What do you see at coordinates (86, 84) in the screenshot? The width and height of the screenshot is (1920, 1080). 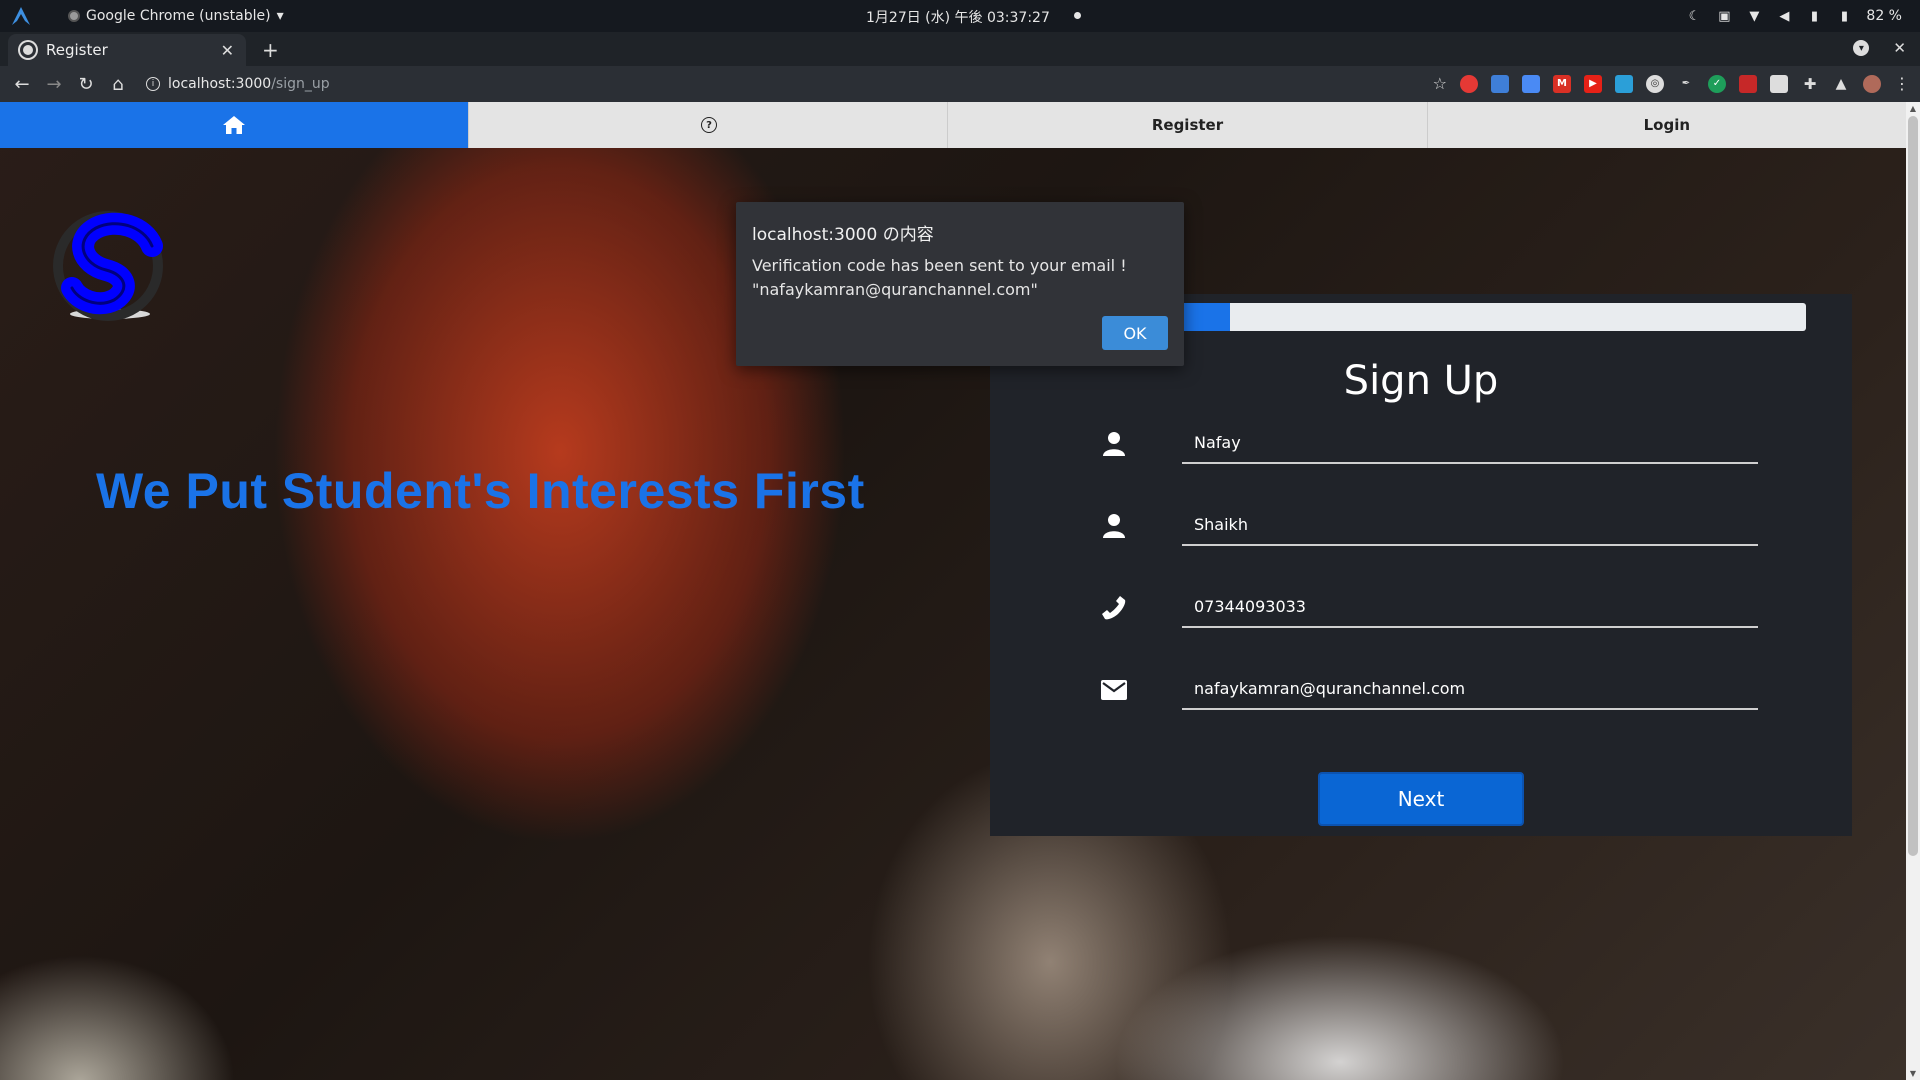 I see `reload-icon: ↻` at bounding box center [86, 84].